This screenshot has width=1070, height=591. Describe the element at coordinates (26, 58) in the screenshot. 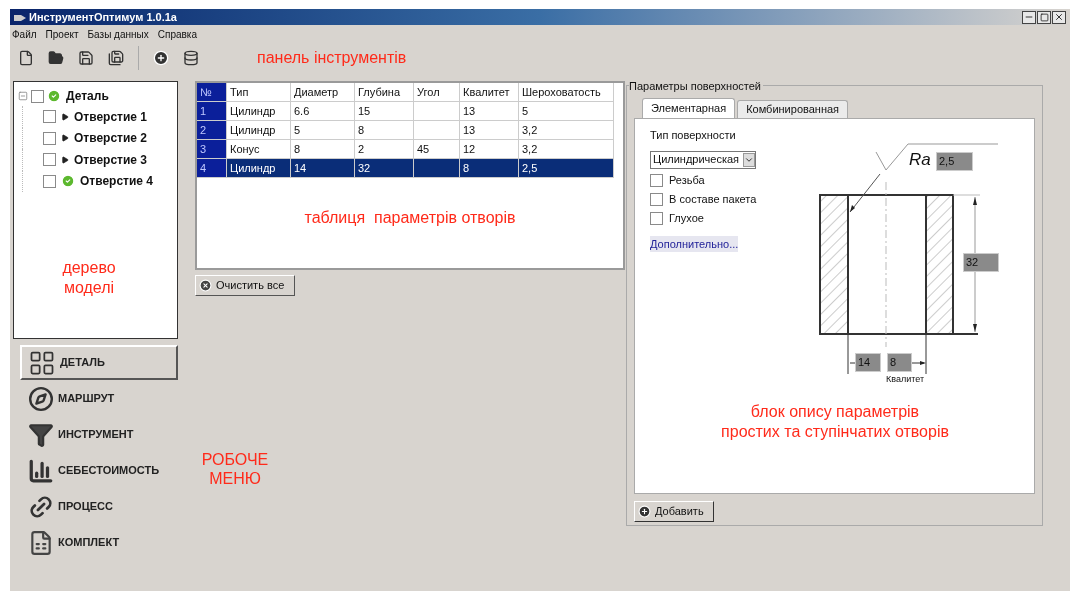

I see `new-file-icon` at that location.